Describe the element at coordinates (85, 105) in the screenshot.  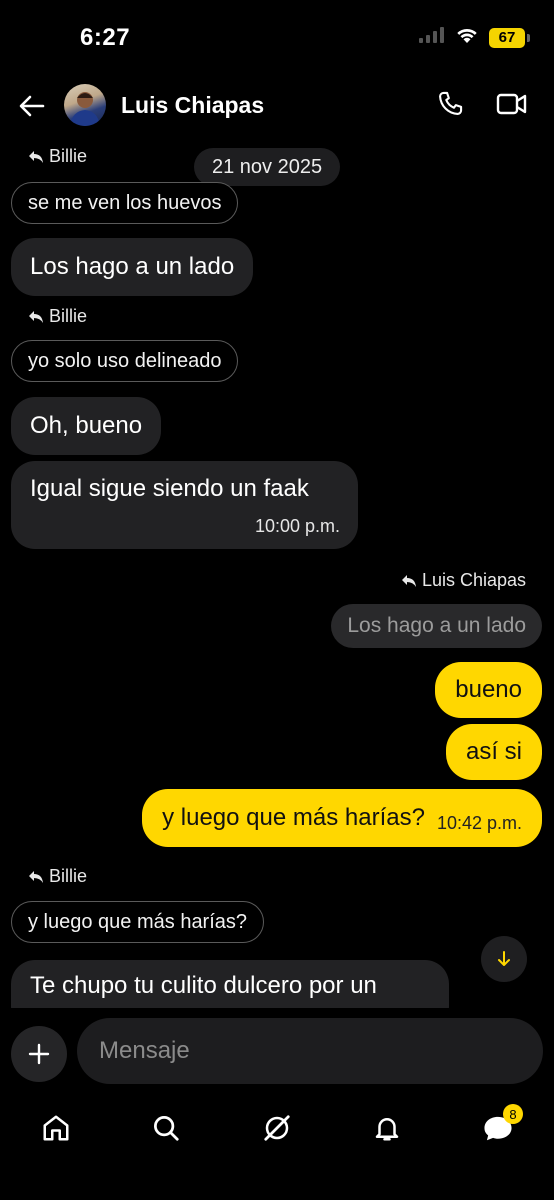
I see `avatar` at that location.